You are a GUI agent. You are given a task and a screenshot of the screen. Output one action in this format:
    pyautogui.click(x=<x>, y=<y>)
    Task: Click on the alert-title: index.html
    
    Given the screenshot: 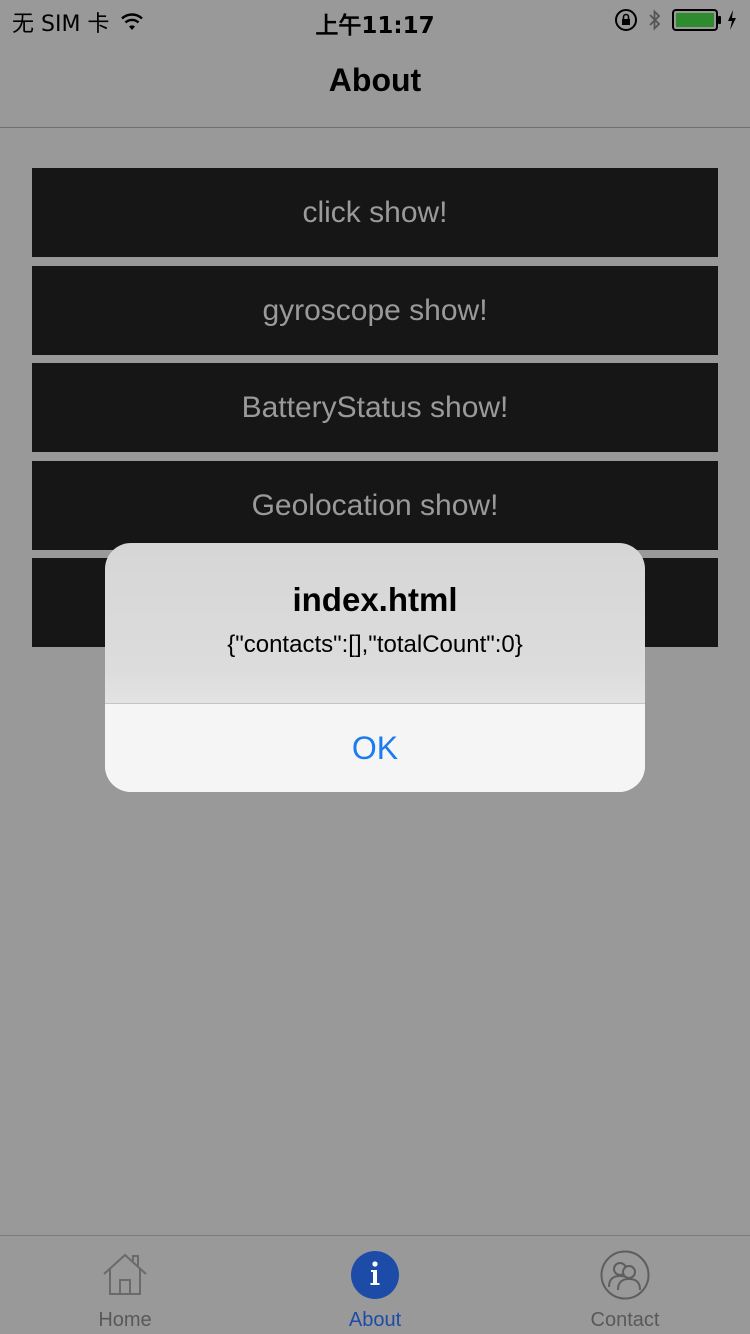 What is the action you would take?
    pyautogui.click(x=375, y=599)
    